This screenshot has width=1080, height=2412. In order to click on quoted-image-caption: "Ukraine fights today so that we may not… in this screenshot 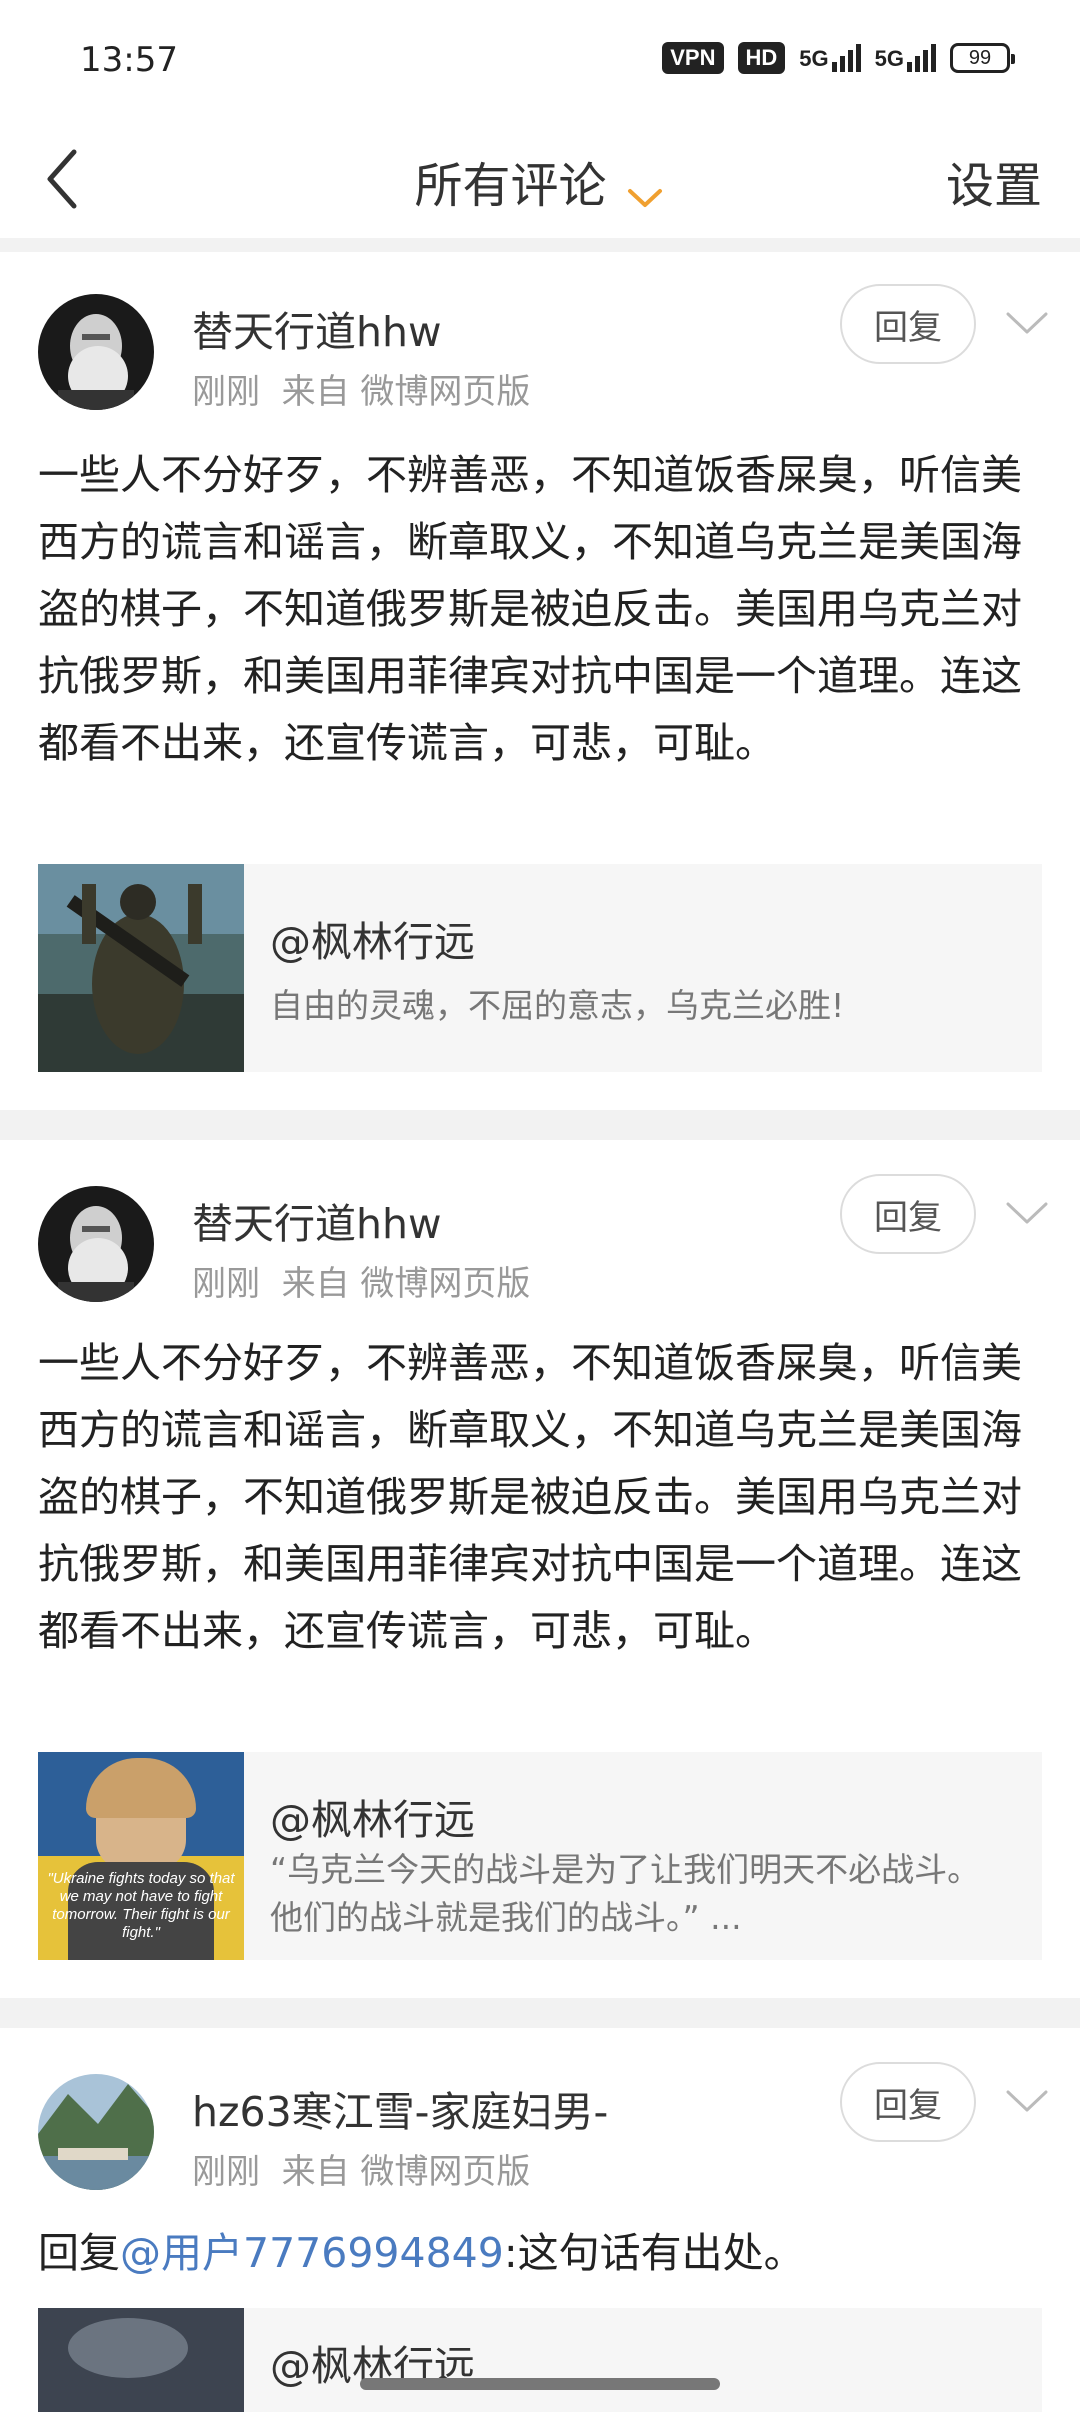, I will do `click(141, 1905)`.